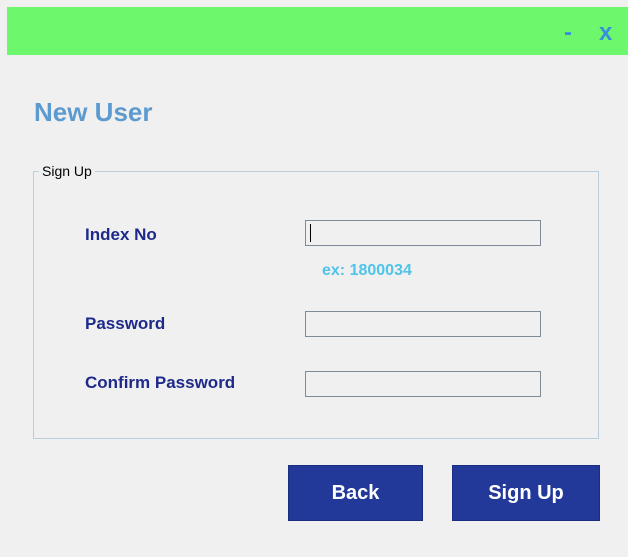 This screenshot has width=628, height=557. Describe the element at coordinates (125, 323) in the screenshot. I see `password-label: Password` at that location.